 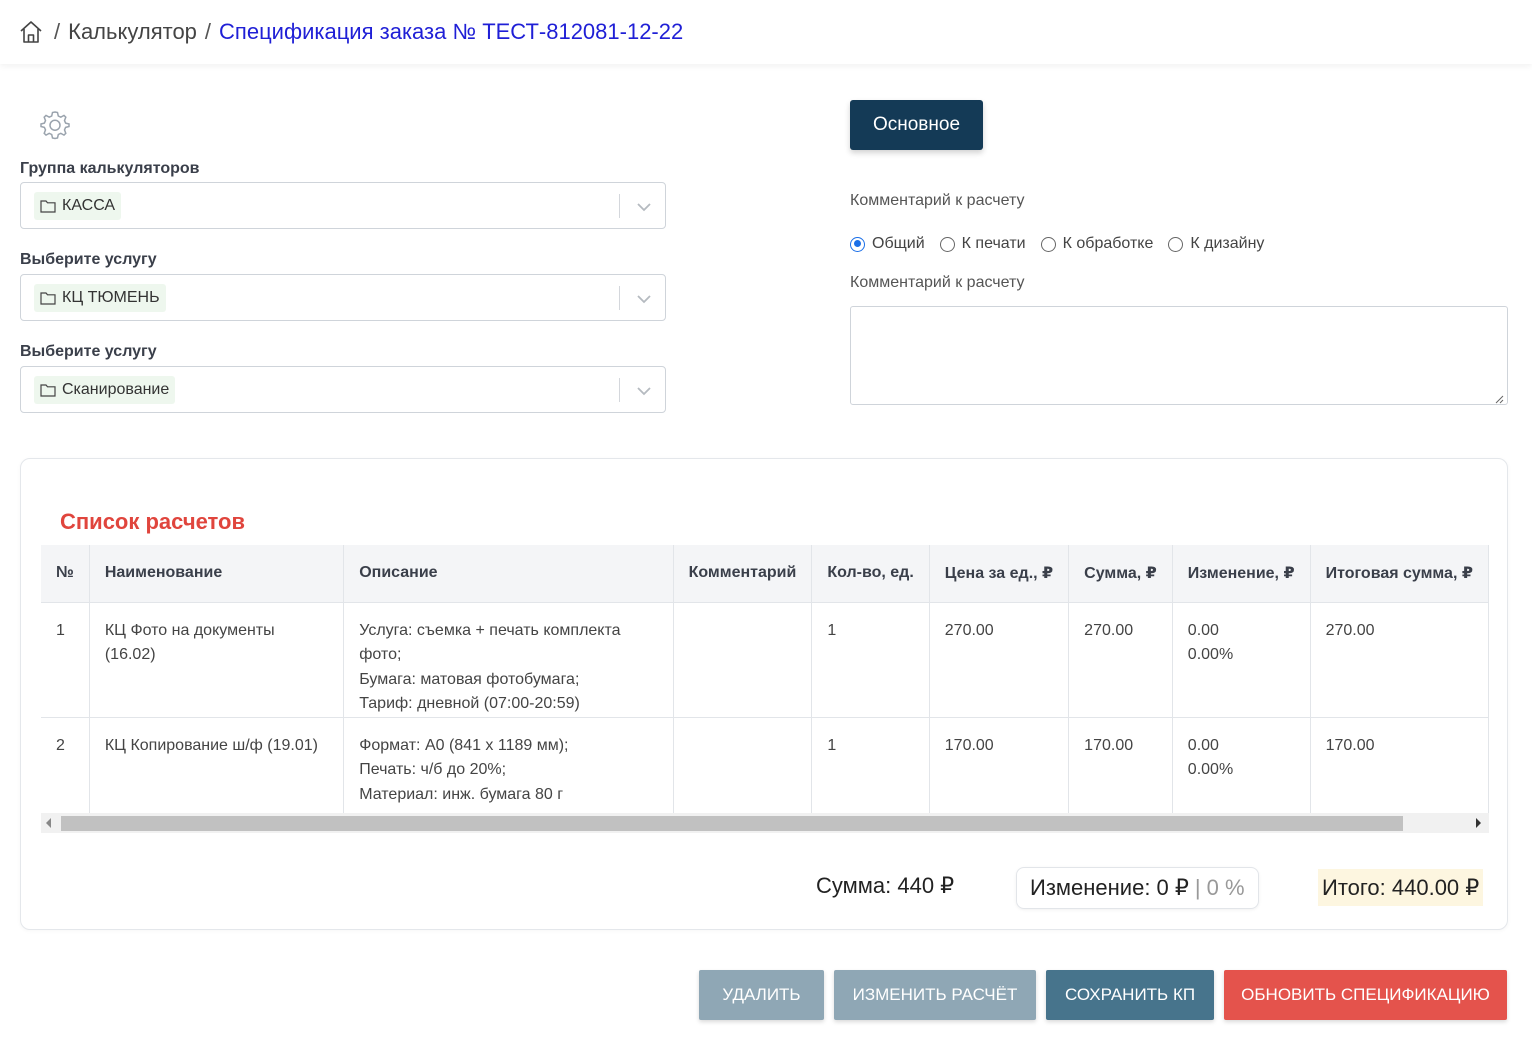 What do you see at coordinates (111, 297) in the screenshot?
I see `service1-value: КЦ ТЮМЕНЬ` at bounding box center [111, 297].